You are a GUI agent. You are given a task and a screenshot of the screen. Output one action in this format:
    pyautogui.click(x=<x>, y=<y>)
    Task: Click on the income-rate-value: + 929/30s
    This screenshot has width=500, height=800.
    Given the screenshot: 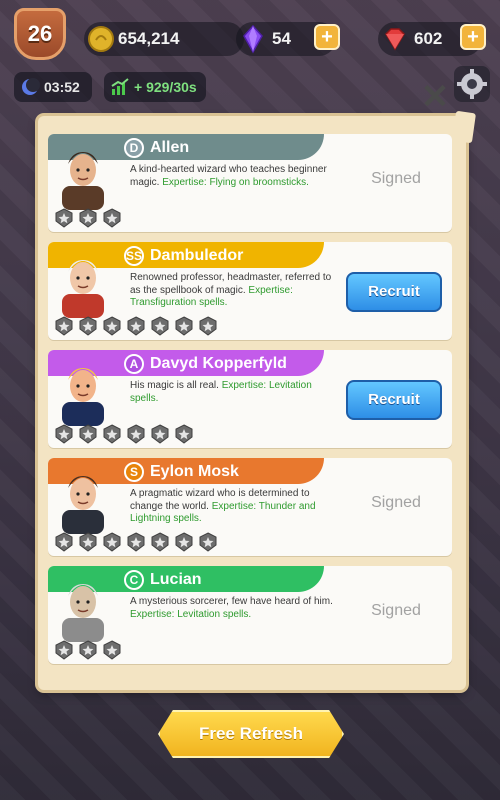 What is the action you would take?
    pyautogui.click(x=165, y=87)
    